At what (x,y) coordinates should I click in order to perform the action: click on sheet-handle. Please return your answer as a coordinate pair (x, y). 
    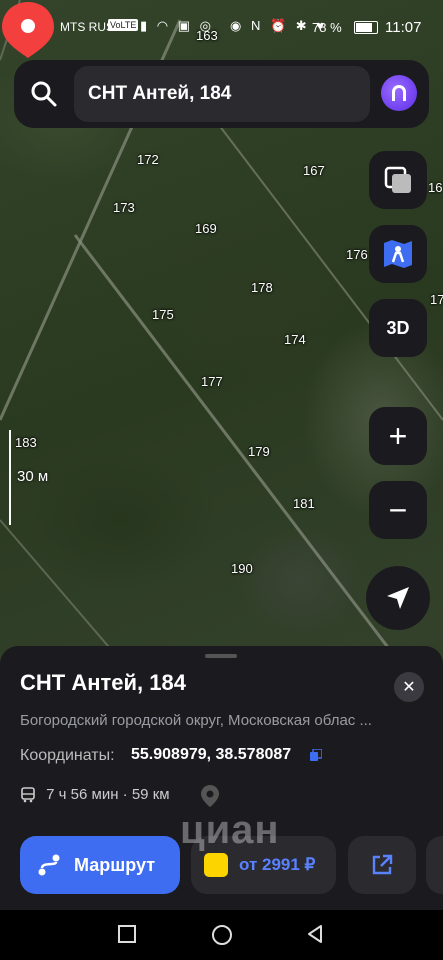
    Looking at the image, I should click on (221, 656).